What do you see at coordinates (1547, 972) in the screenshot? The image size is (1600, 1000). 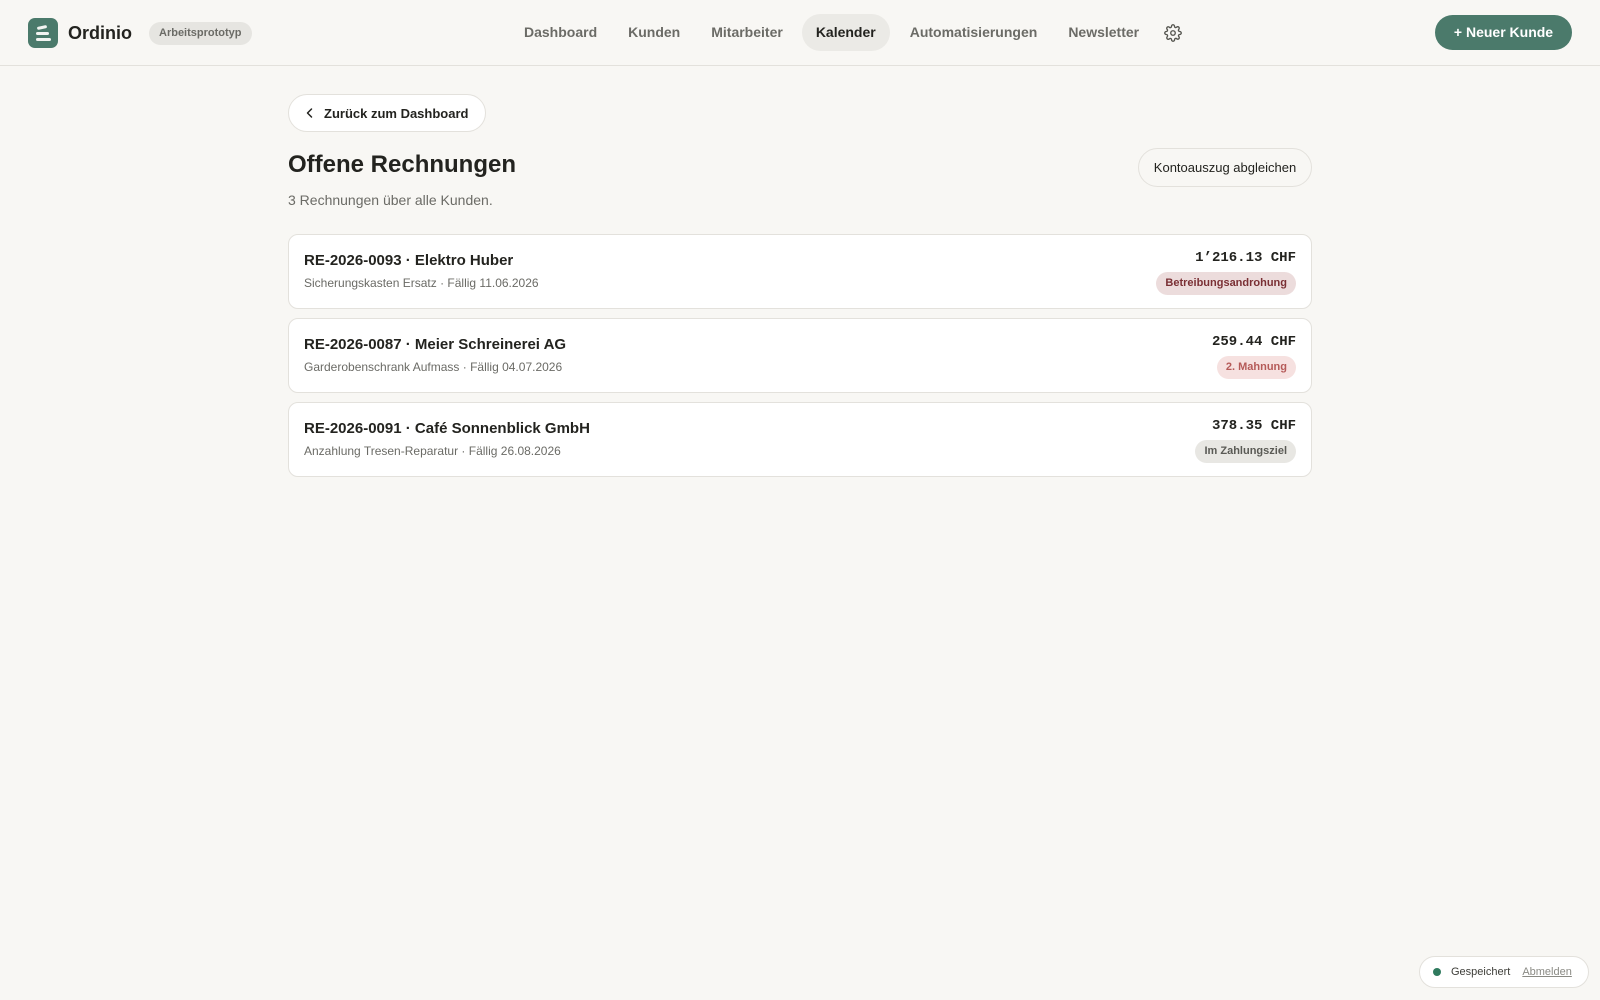 I see `logout-link: Abmelden` at bounding box center [1547, 972].